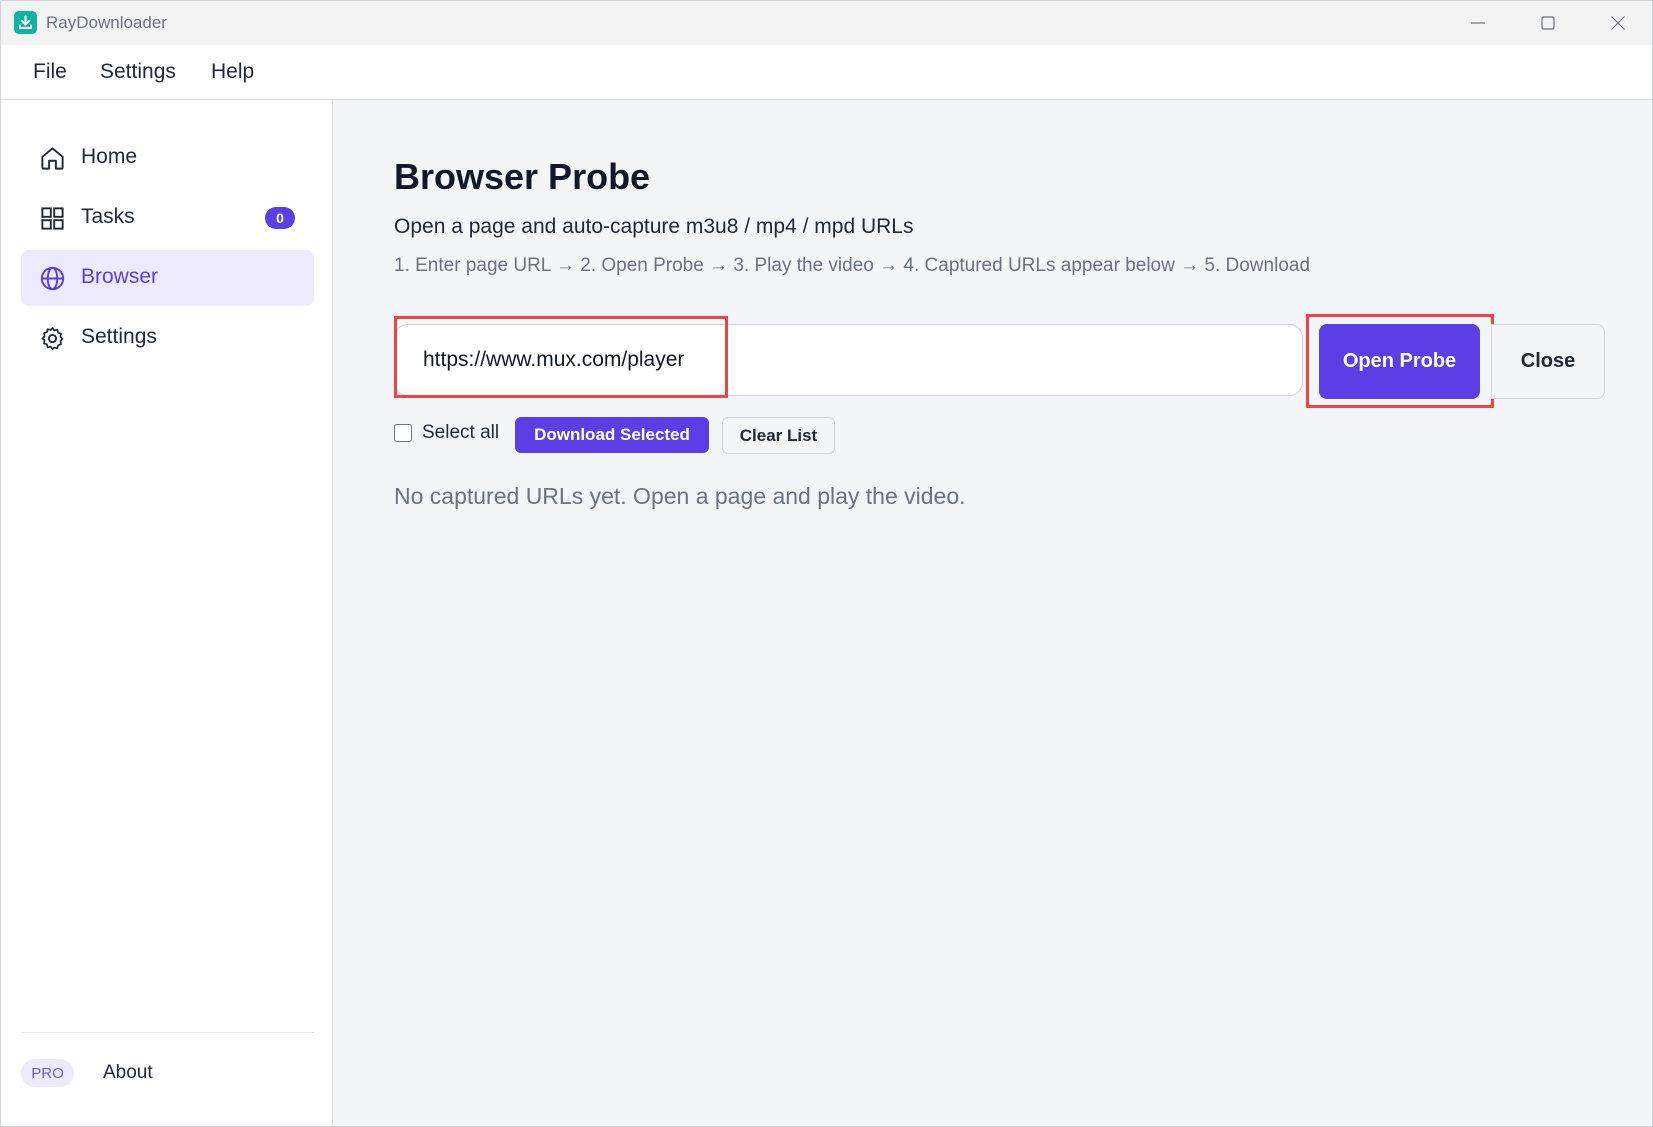  Describe the element at coordinates (52, 158) in the screenshot. I see `home-icon` at that location.